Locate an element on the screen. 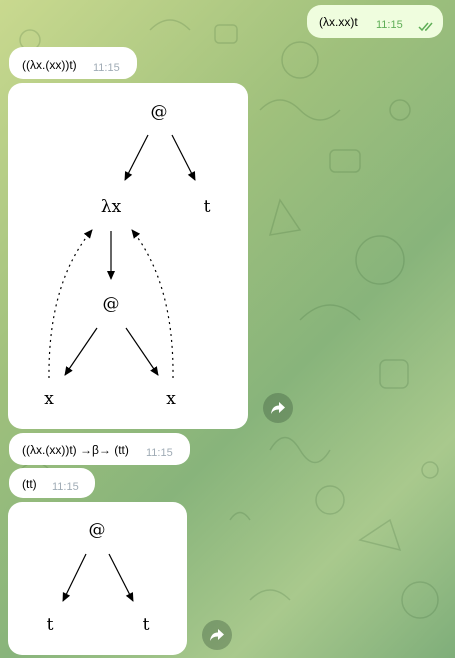 The image size is (455, 658). tree-node-right: x is located at coordinates (171, 399).